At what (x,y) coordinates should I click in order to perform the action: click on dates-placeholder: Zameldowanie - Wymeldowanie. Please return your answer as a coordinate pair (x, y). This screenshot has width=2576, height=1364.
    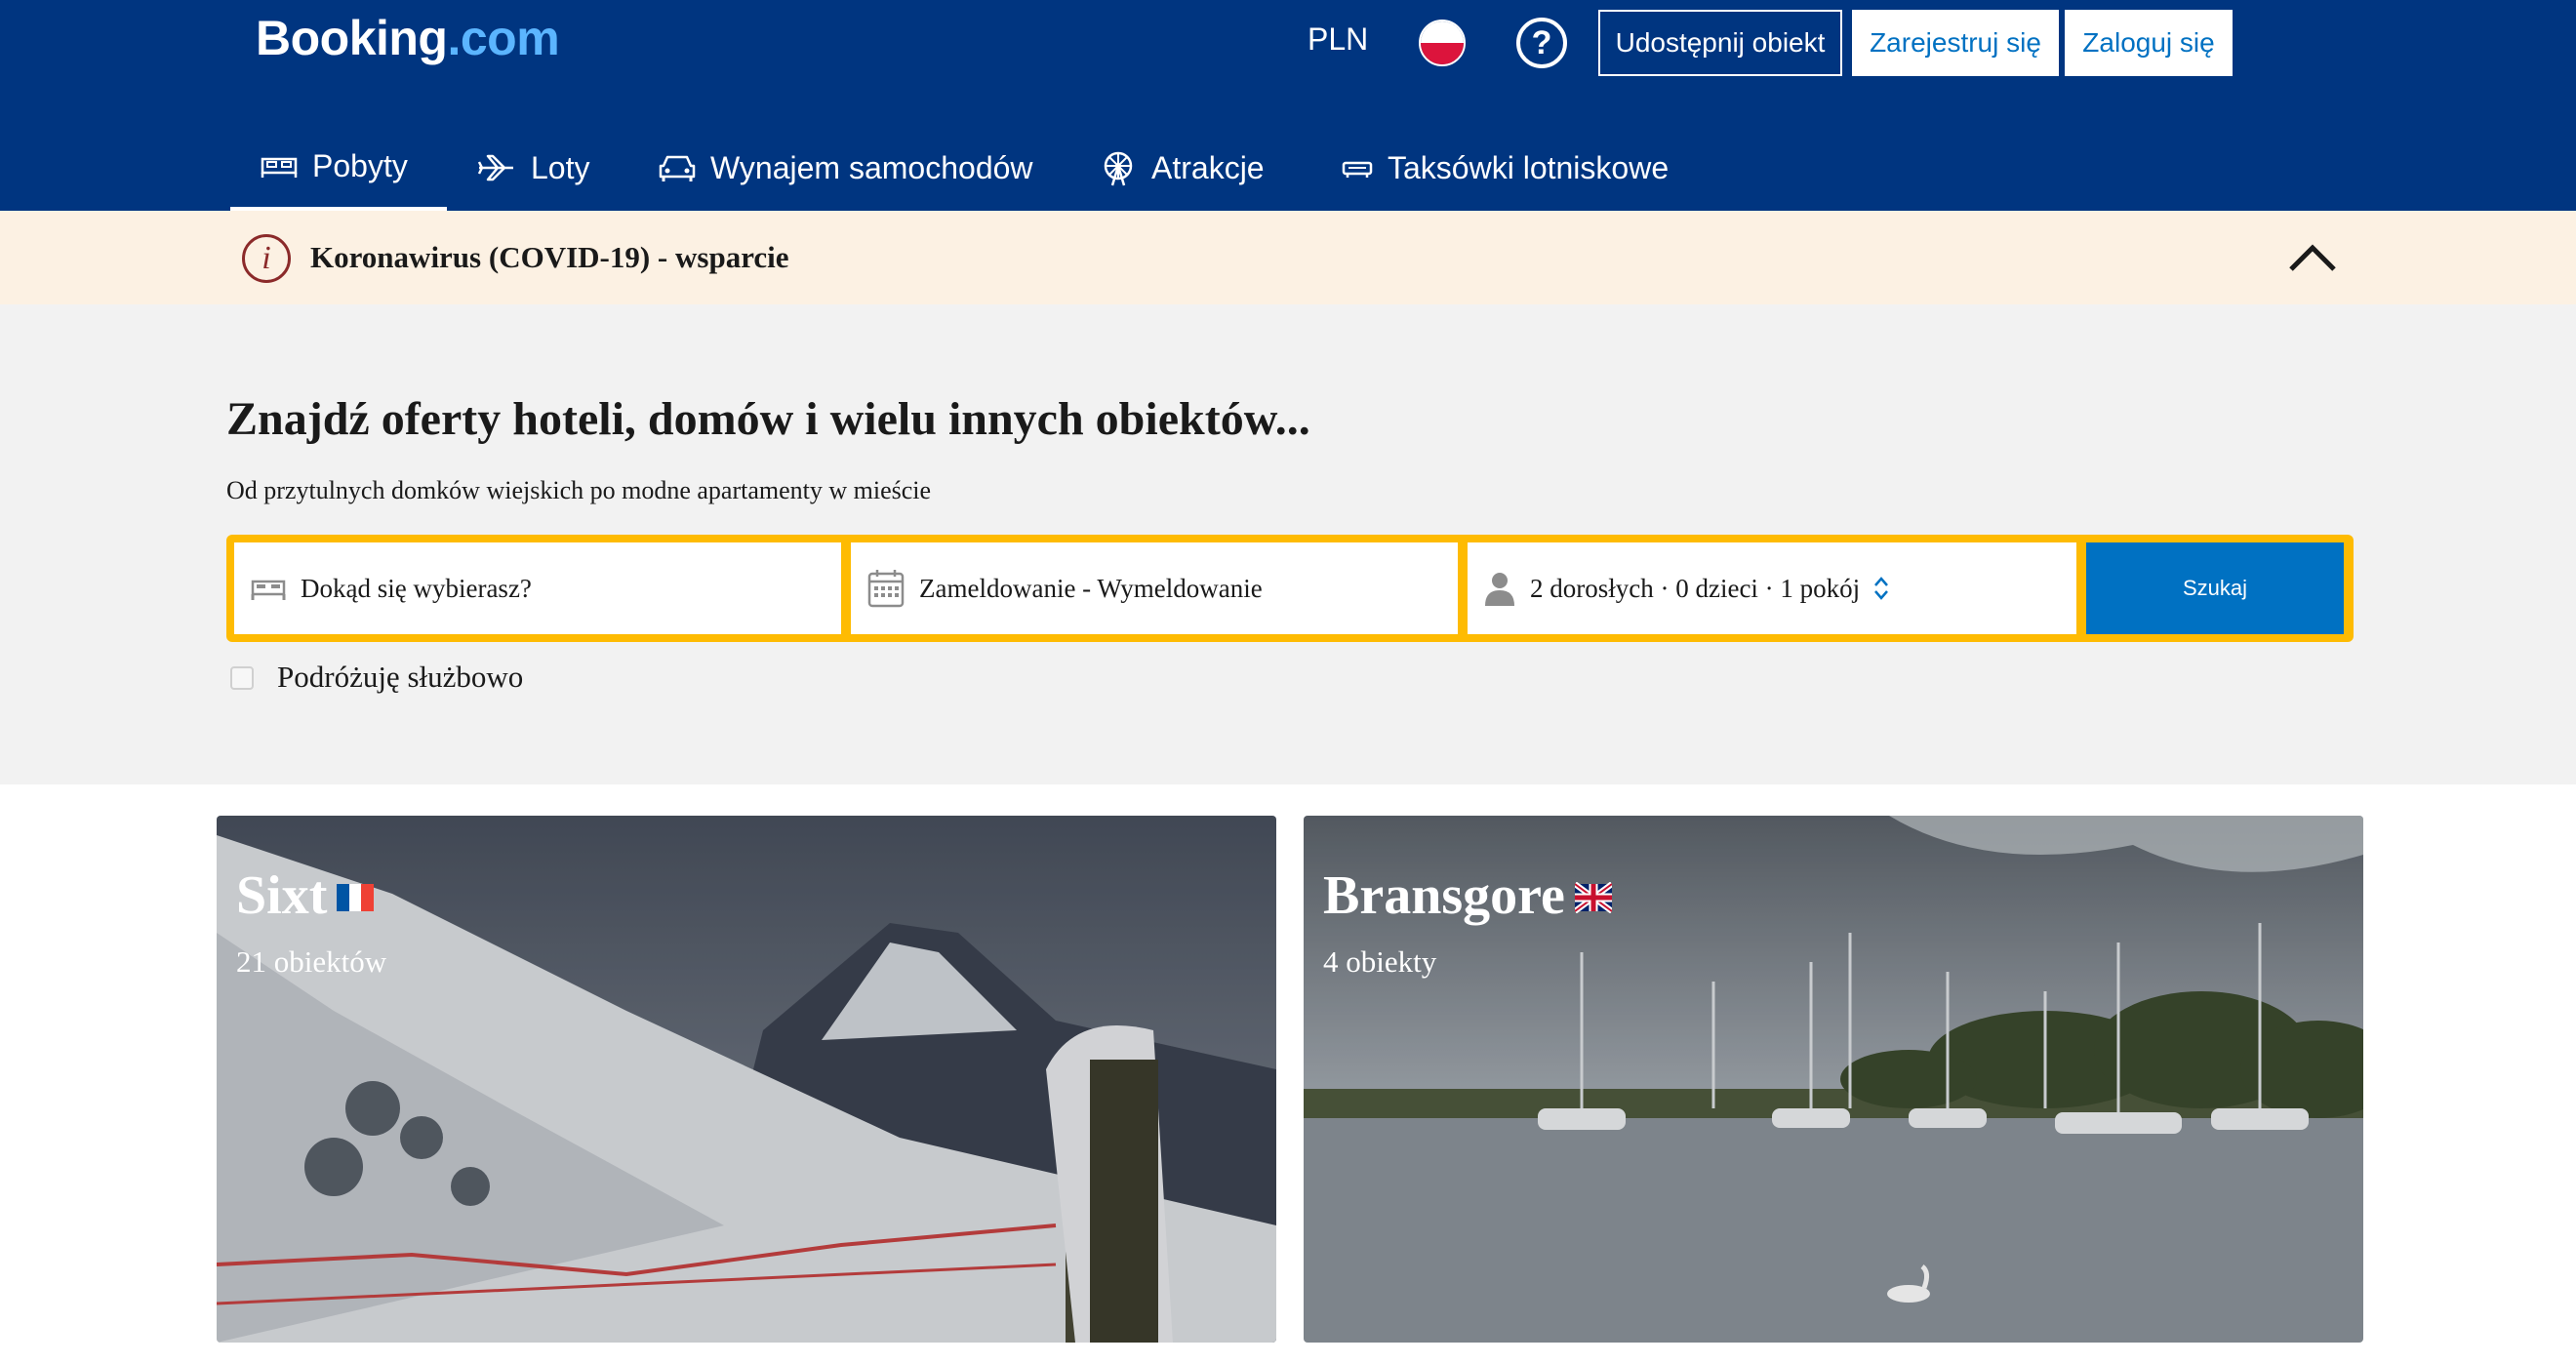
    Looking at the image, I should click on (1091, 588).